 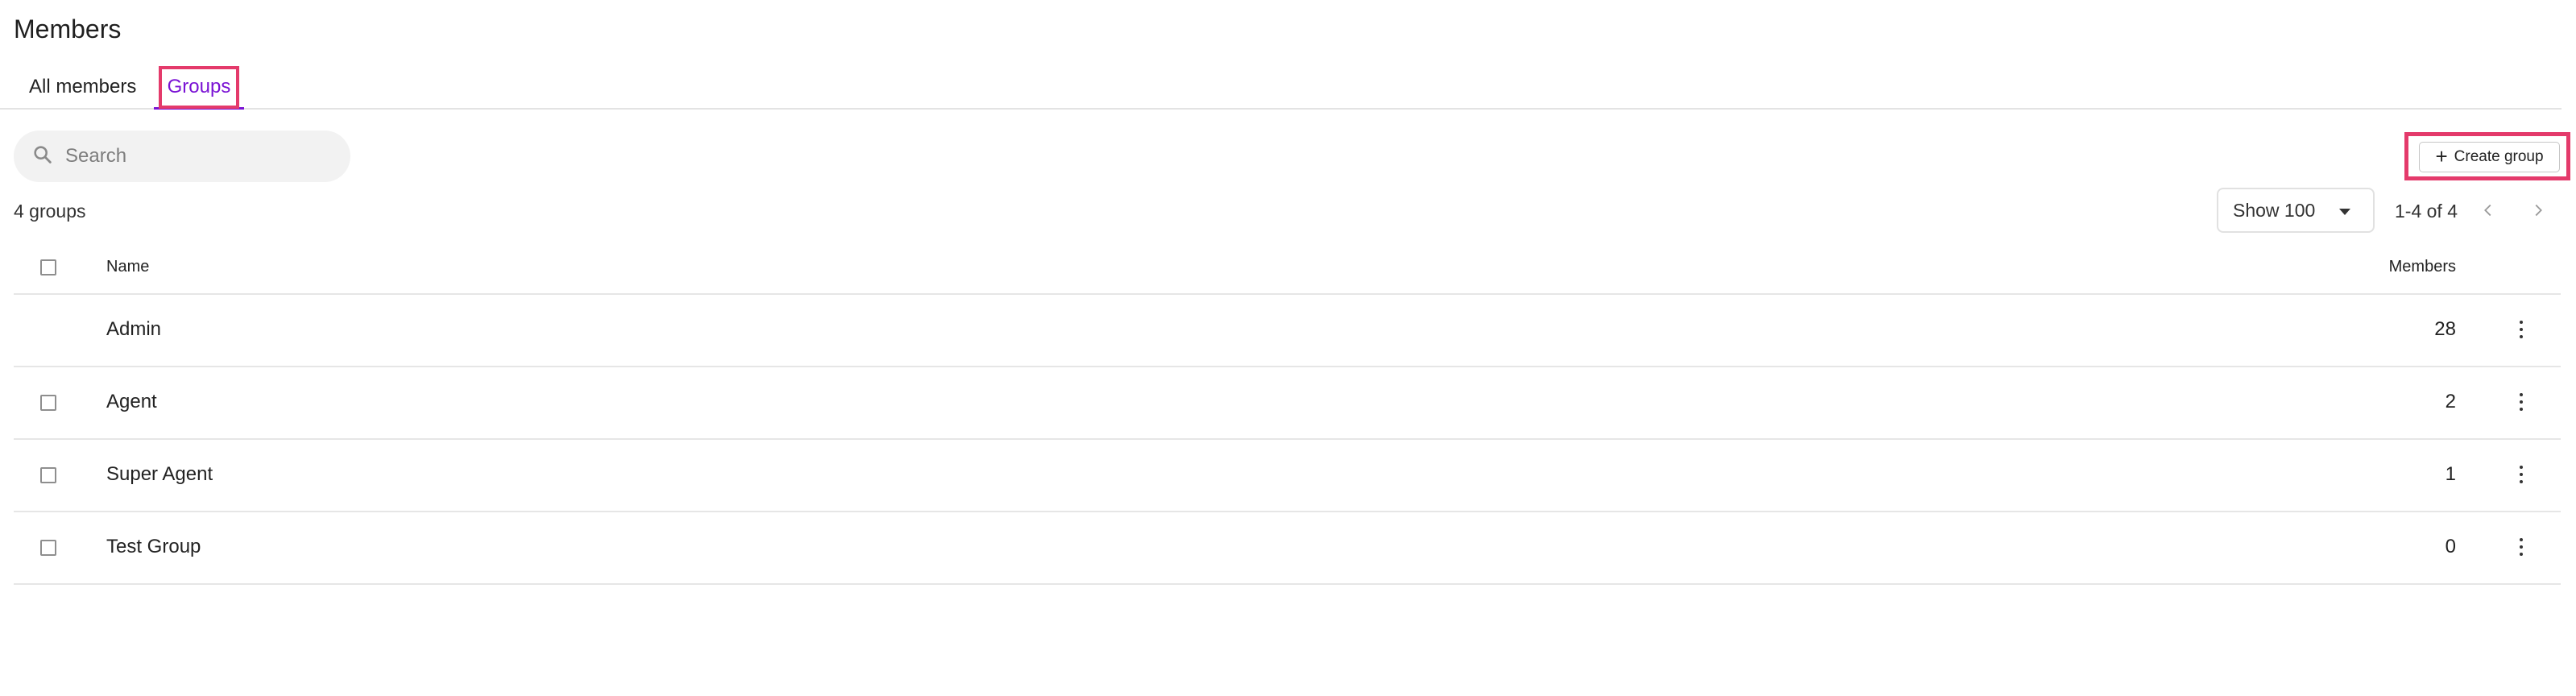 I want to click on chevron-right-icon, so click(x=2538, y=211).